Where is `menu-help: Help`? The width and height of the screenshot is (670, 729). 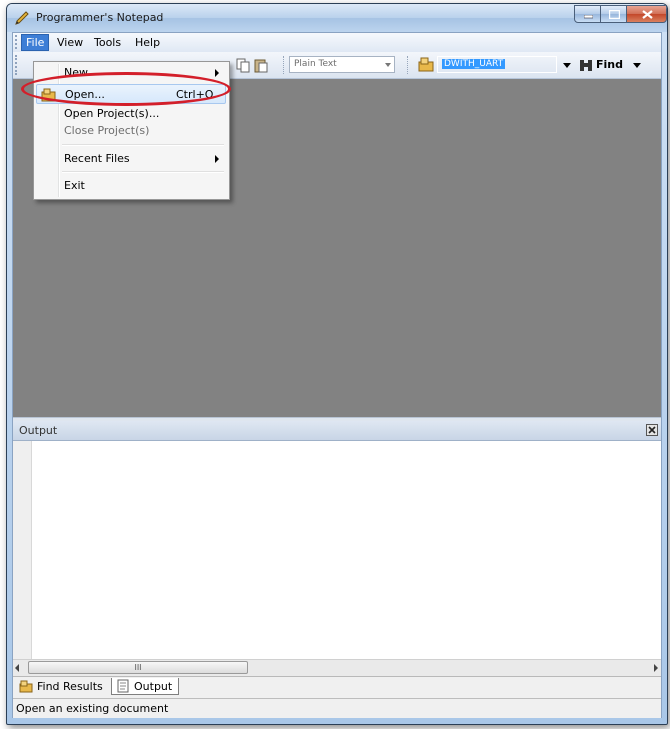 menu-help: Help is located at coordinates (147, 42).